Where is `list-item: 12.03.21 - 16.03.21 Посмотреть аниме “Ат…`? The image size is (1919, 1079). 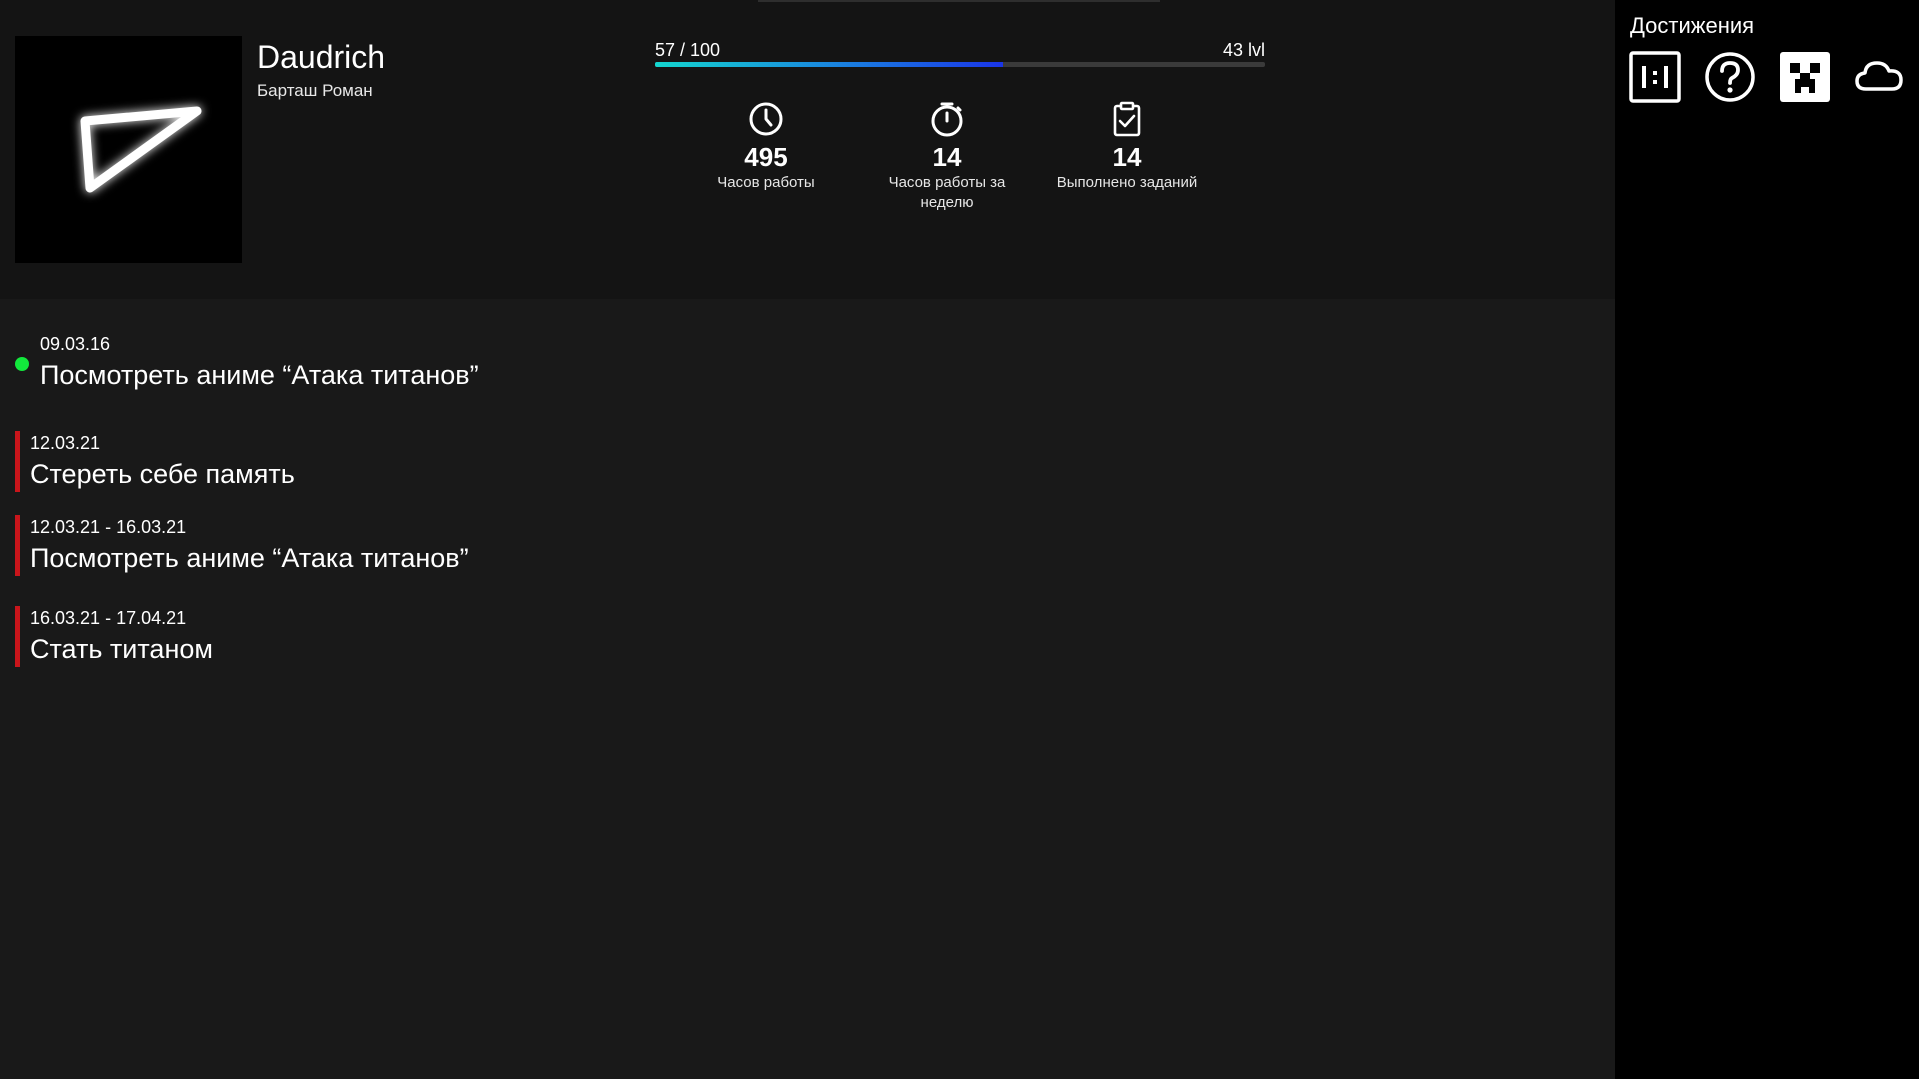
list-item: 12.03.21 - 16.03.21 Посмотреть аниме “Ат… is located at coordinates (465, 545).